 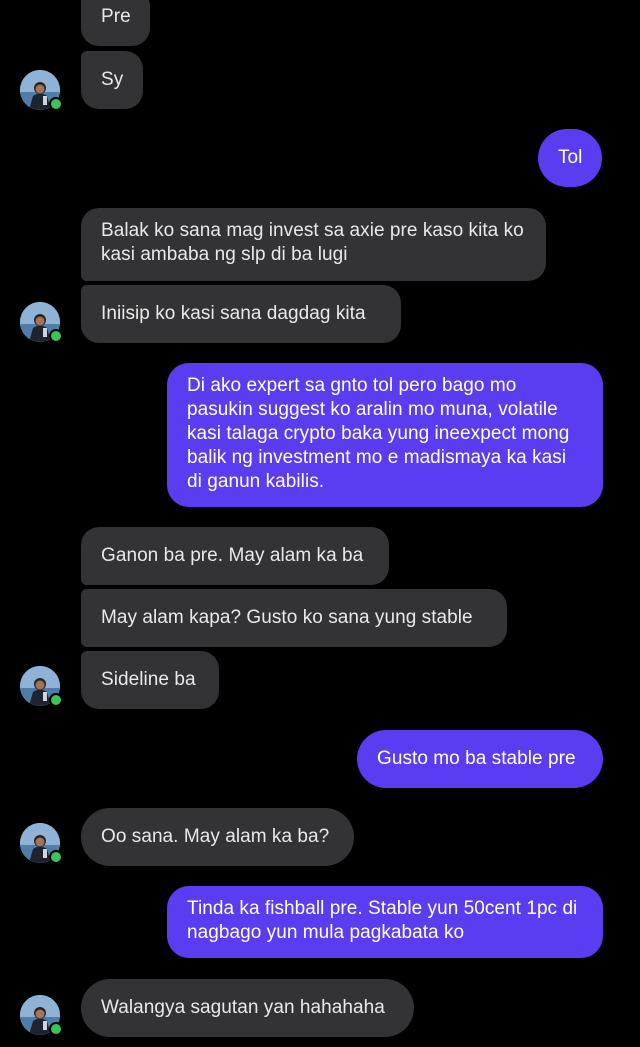 What do you see at coordinates (150, 680) in the screenshot?
I see `message-bubble-incoming: Sideline ba` at bounding box center [150, 680].